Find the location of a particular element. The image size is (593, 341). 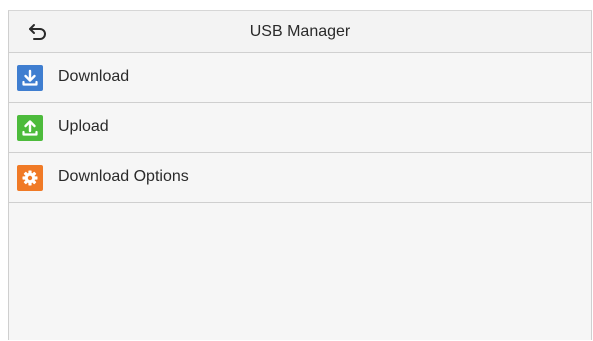

menu-item-label: Download Options is located at coordinates (123, 176).